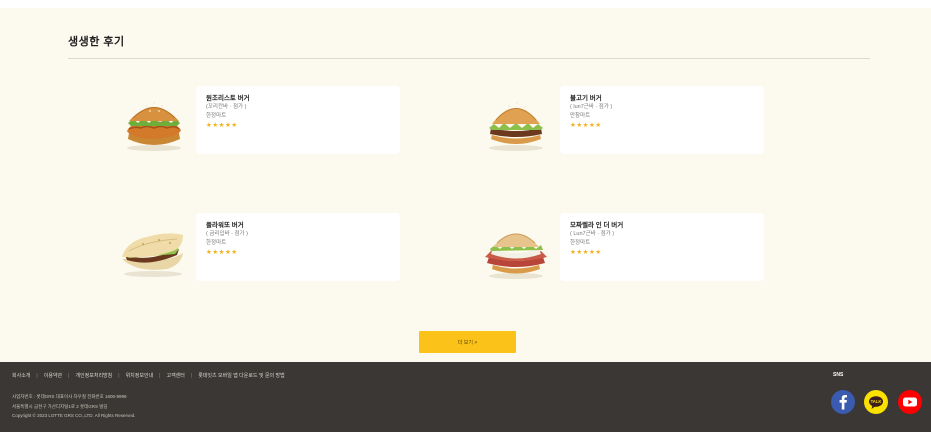  Describe the element at coordinates (516, 126) in the screenshot. I see `bulgogi-burger-image` at that location.